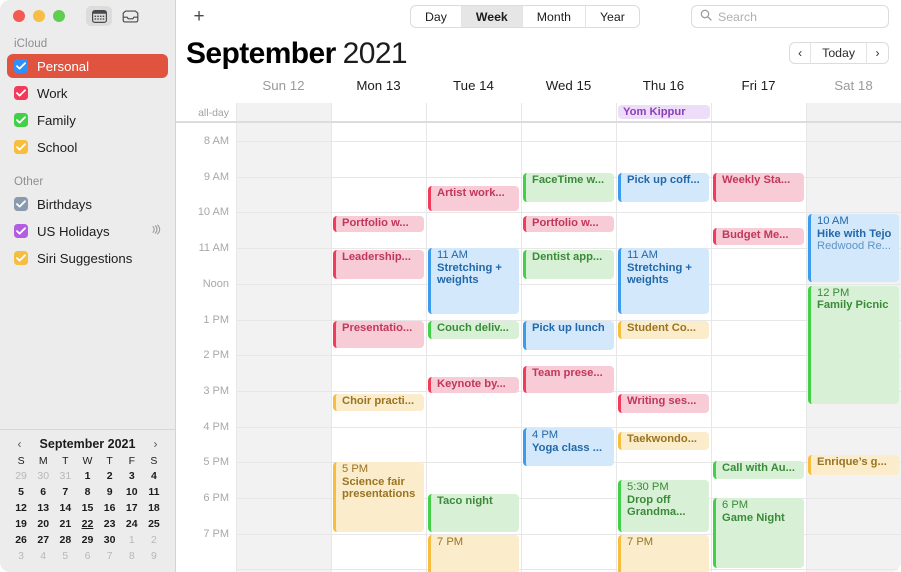 The image size is (901, 572). I want to click on all-day-cells: Yom Kippur, so click(568, 112).